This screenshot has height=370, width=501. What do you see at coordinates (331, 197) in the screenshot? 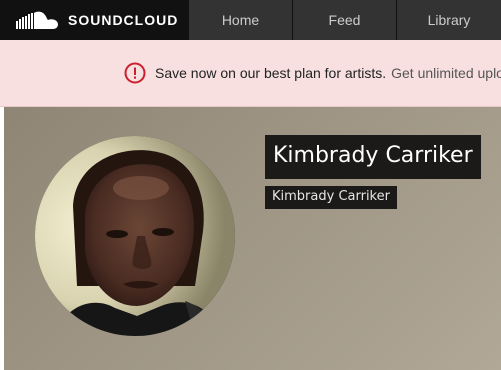
I see `profile-username: Kimbrady Carriker` at bounding box center [331, 197].